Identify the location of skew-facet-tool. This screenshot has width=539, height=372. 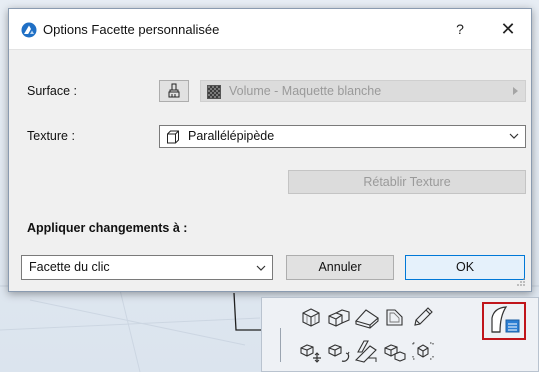
(367, 351).